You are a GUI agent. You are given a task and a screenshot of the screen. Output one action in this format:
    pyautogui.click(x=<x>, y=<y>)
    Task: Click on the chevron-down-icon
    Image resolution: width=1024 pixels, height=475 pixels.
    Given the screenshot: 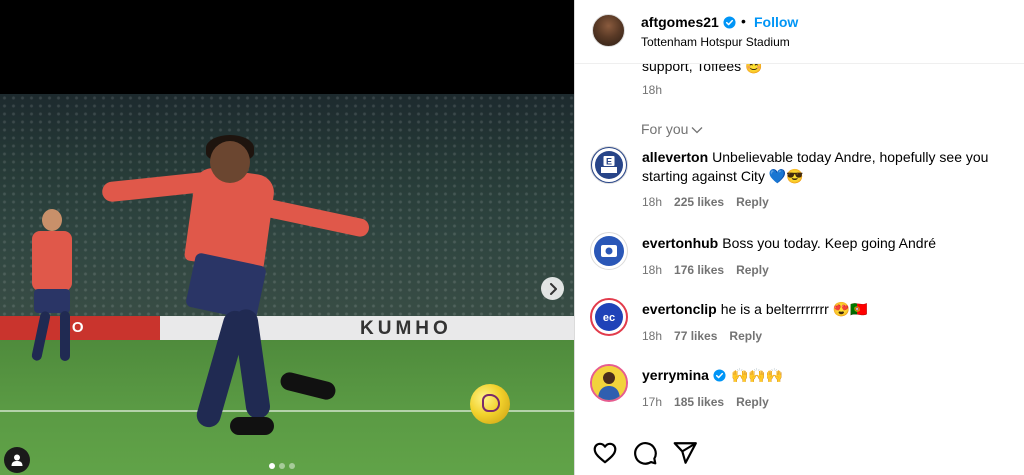 What is the action you would take?
    pyautogui.click(x=697, y=130)
    